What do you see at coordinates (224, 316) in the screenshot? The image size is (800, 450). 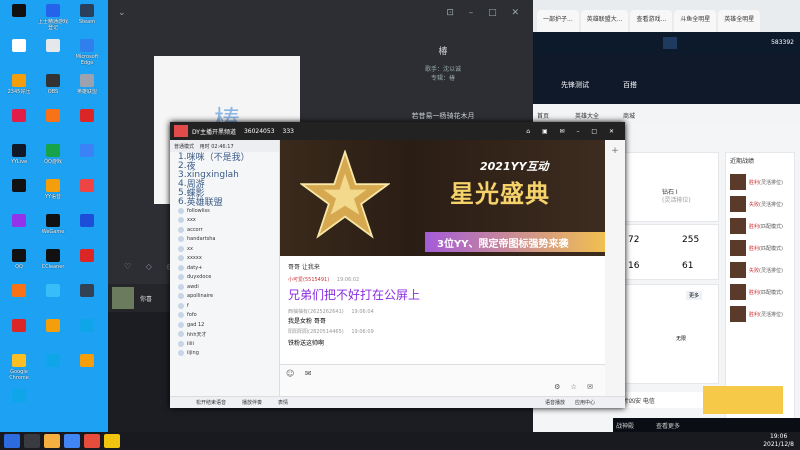 I see `user-row: fofo` at bounding box center [224, 316].